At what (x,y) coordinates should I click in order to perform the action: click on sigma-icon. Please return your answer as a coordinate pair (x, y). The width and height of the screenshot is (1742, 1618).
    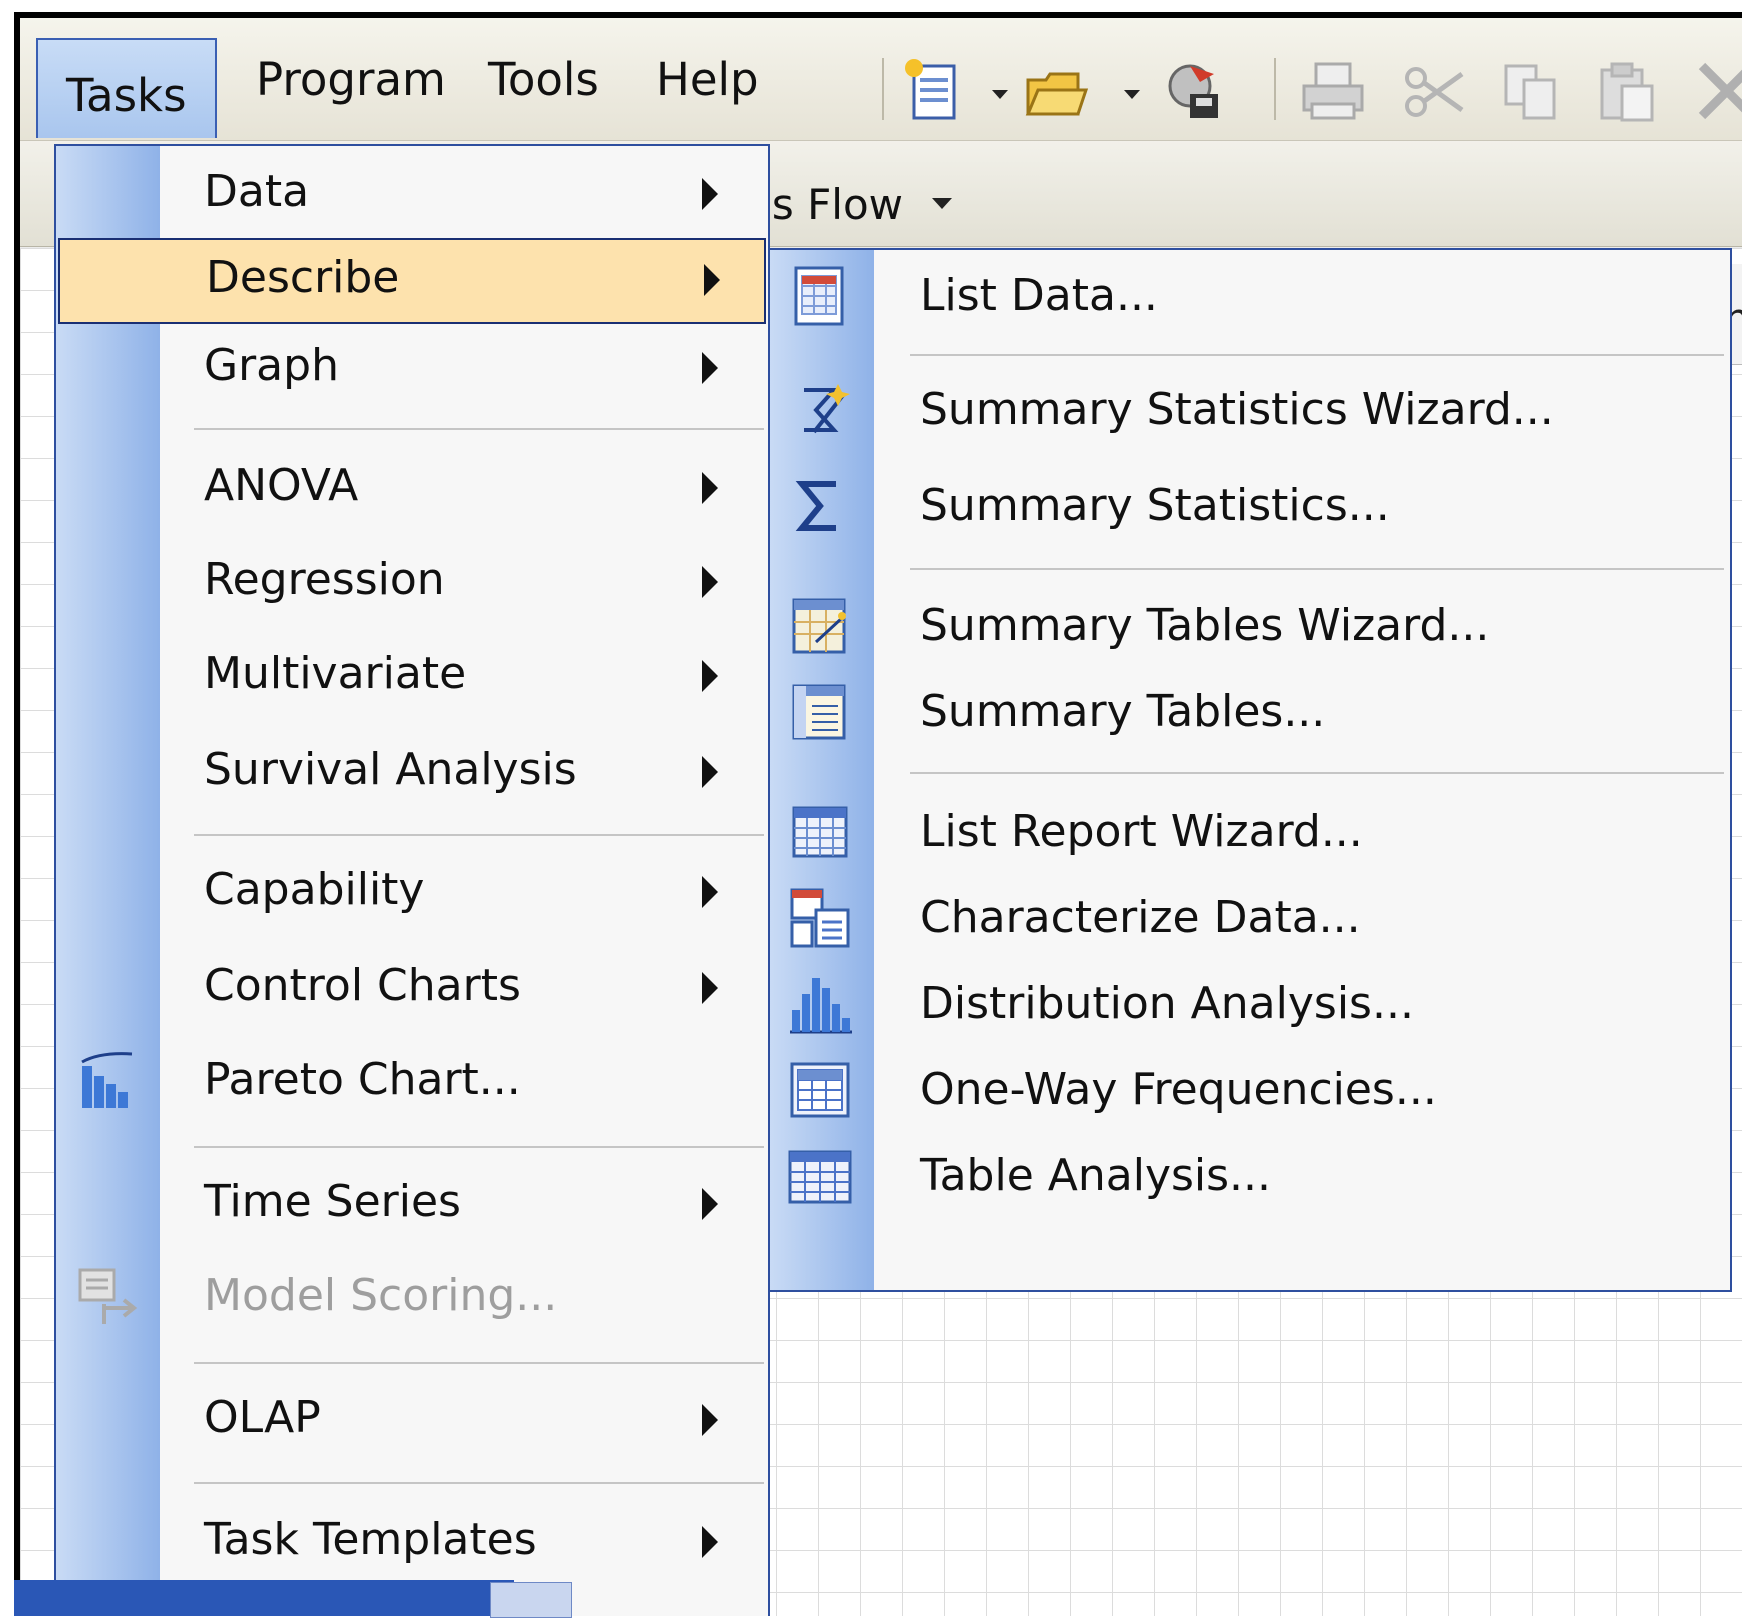
    Looking at the image, I should click on (820, 506).